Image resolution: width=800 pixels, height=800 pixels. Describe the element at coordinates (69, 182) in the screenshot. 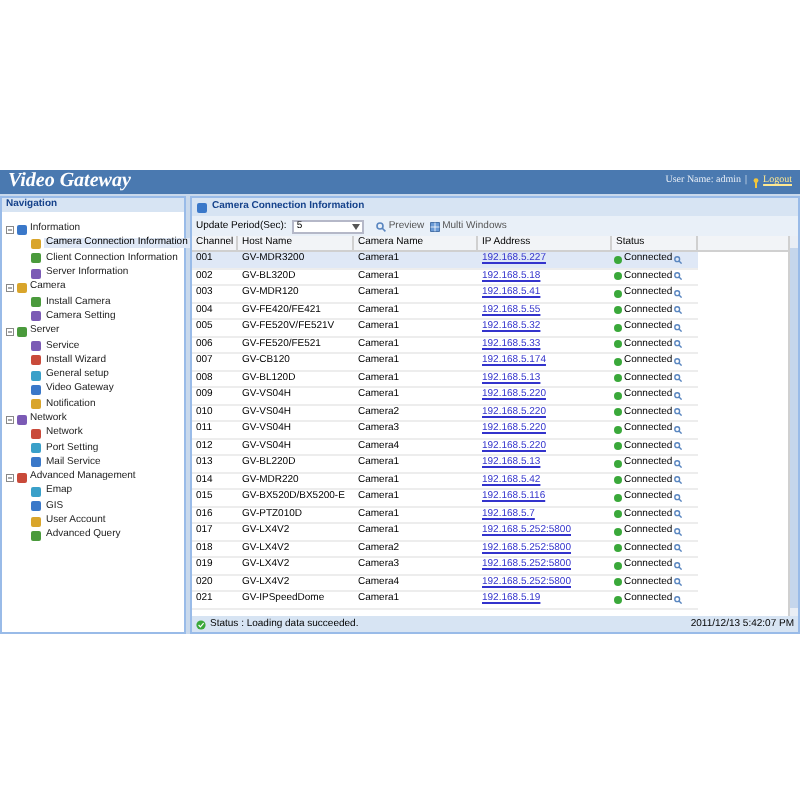

I see `app-title: Video Gateway` at that location.